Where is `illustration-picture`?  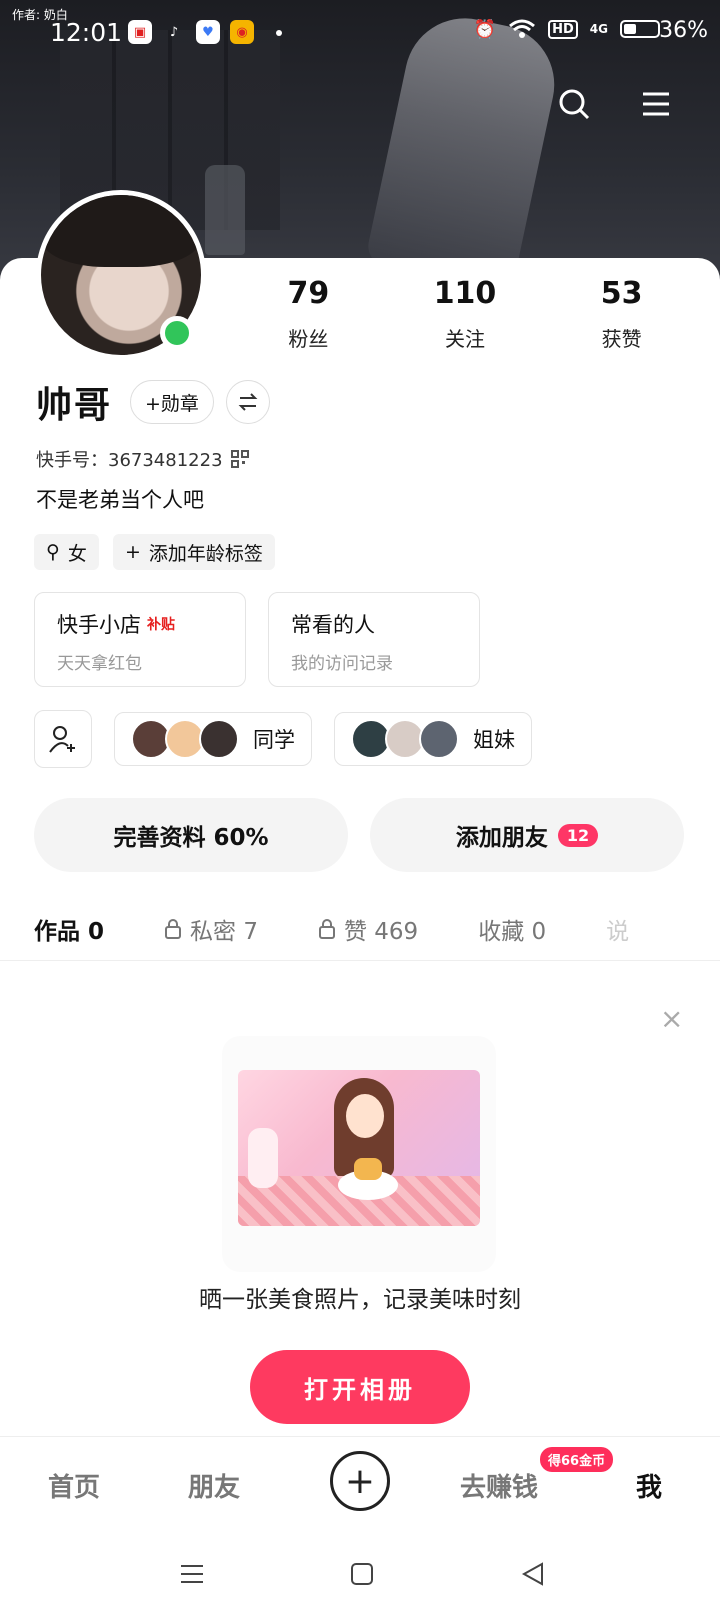 illustration-picture is located at coordinates (359, 1148).